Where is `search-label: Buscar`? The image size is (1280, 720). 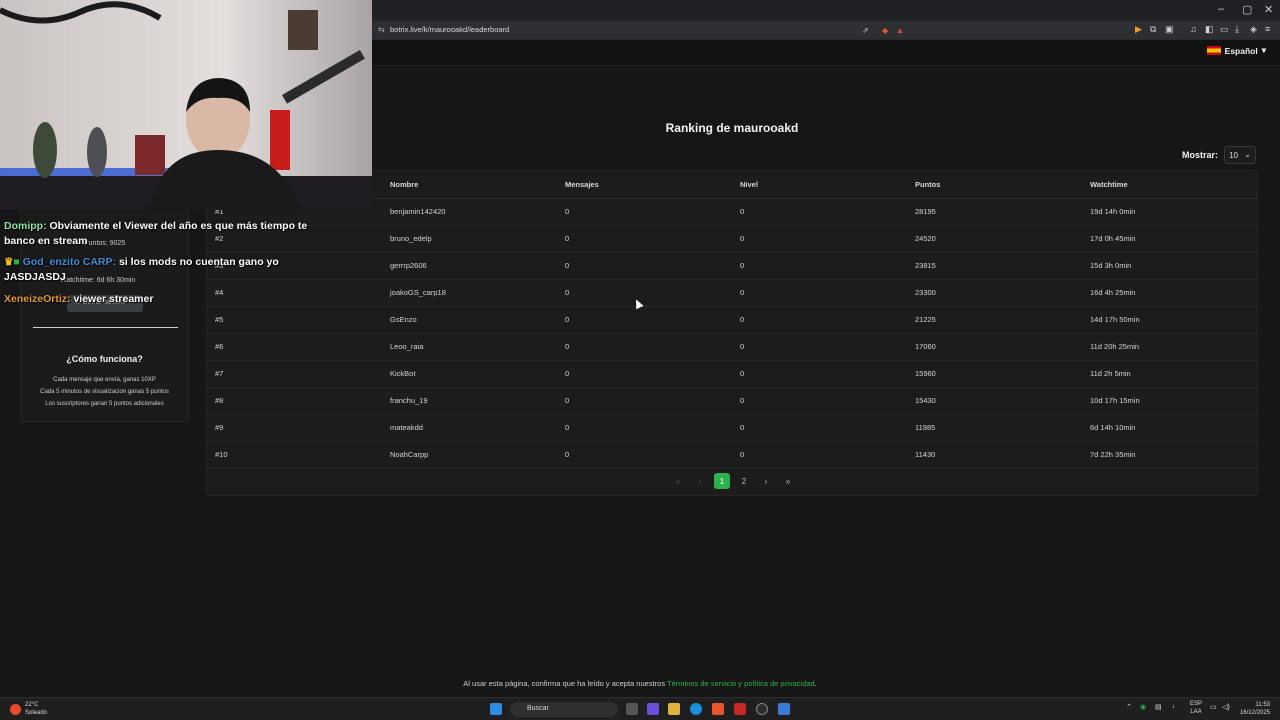
search-label: Buscar is located at coordinates (538, 708).